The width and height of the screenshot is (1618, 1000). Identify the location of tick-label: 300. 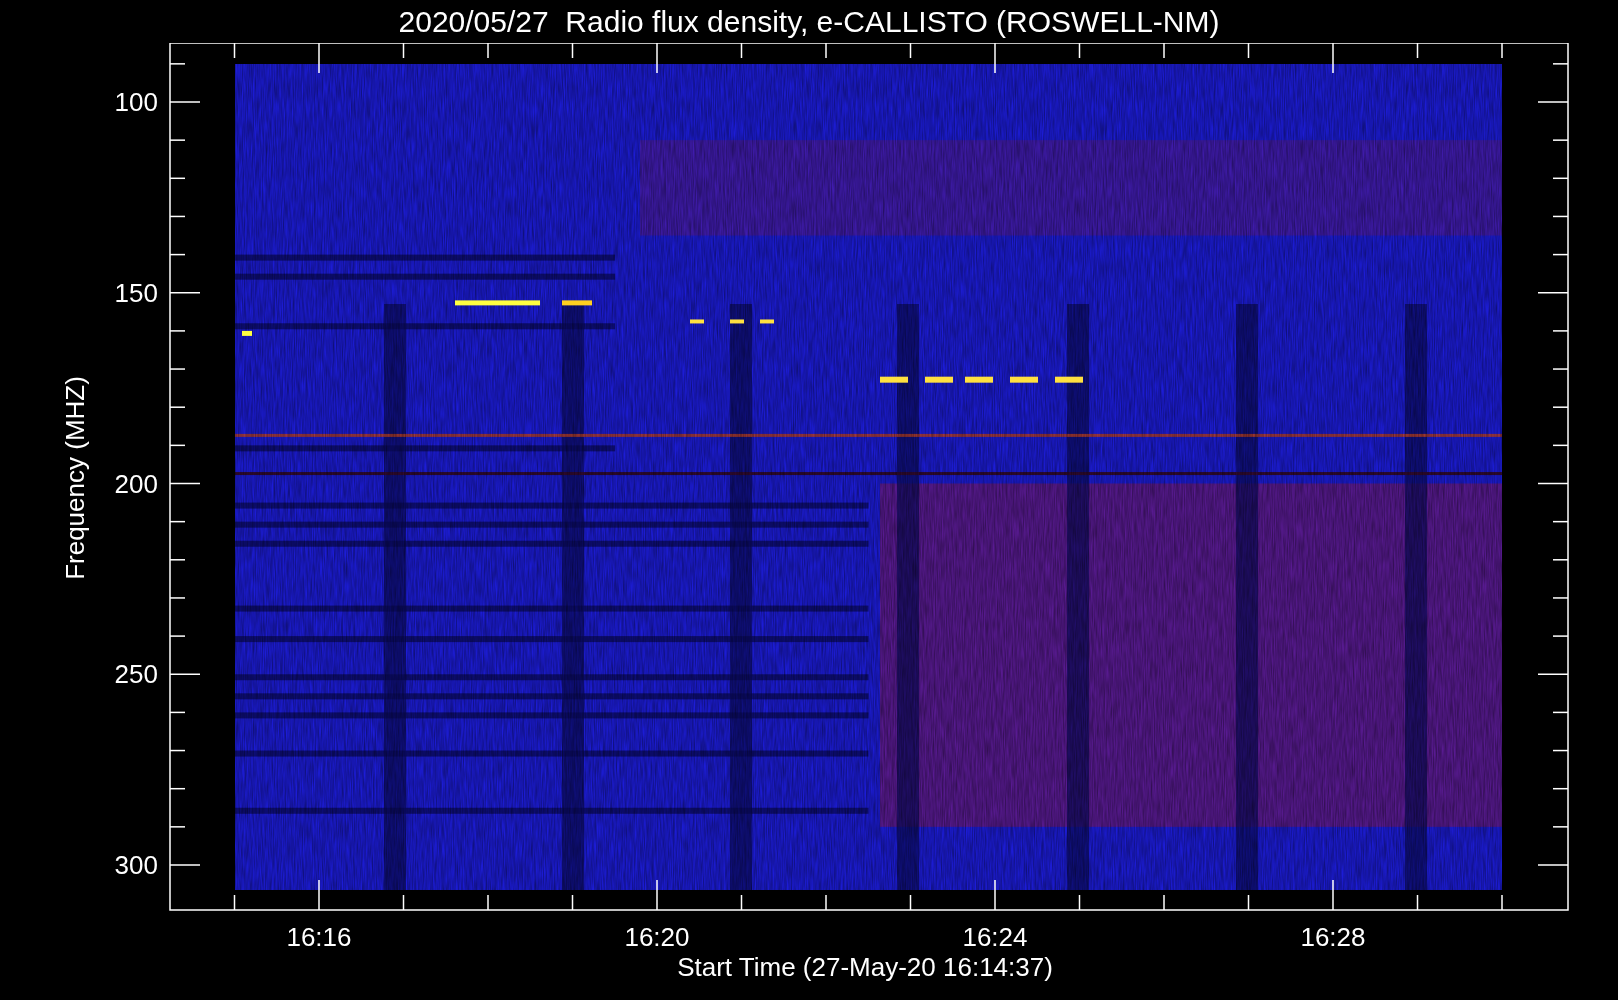
(136, 865).